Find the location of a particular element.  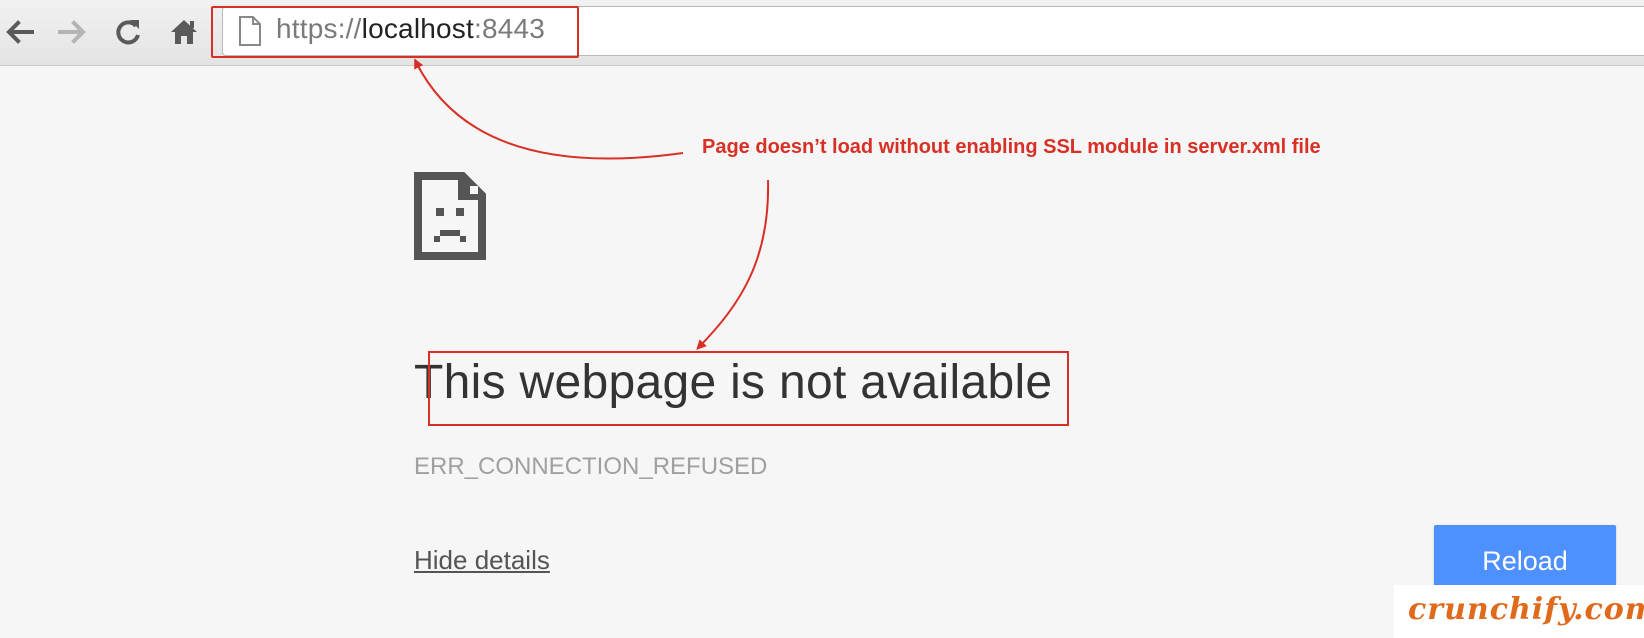

arrow-to-url is located at coordinates (549, 109).